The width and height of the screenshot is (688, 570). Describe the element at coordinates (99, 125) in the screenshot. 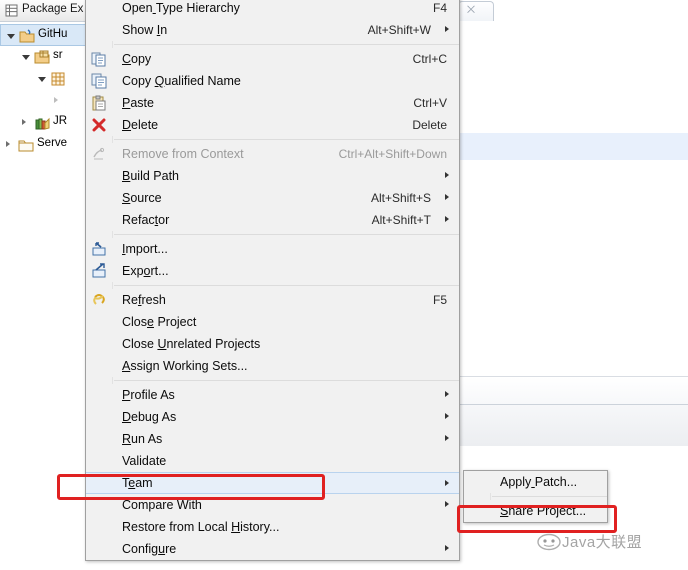

I see `delete-icon` at that location.